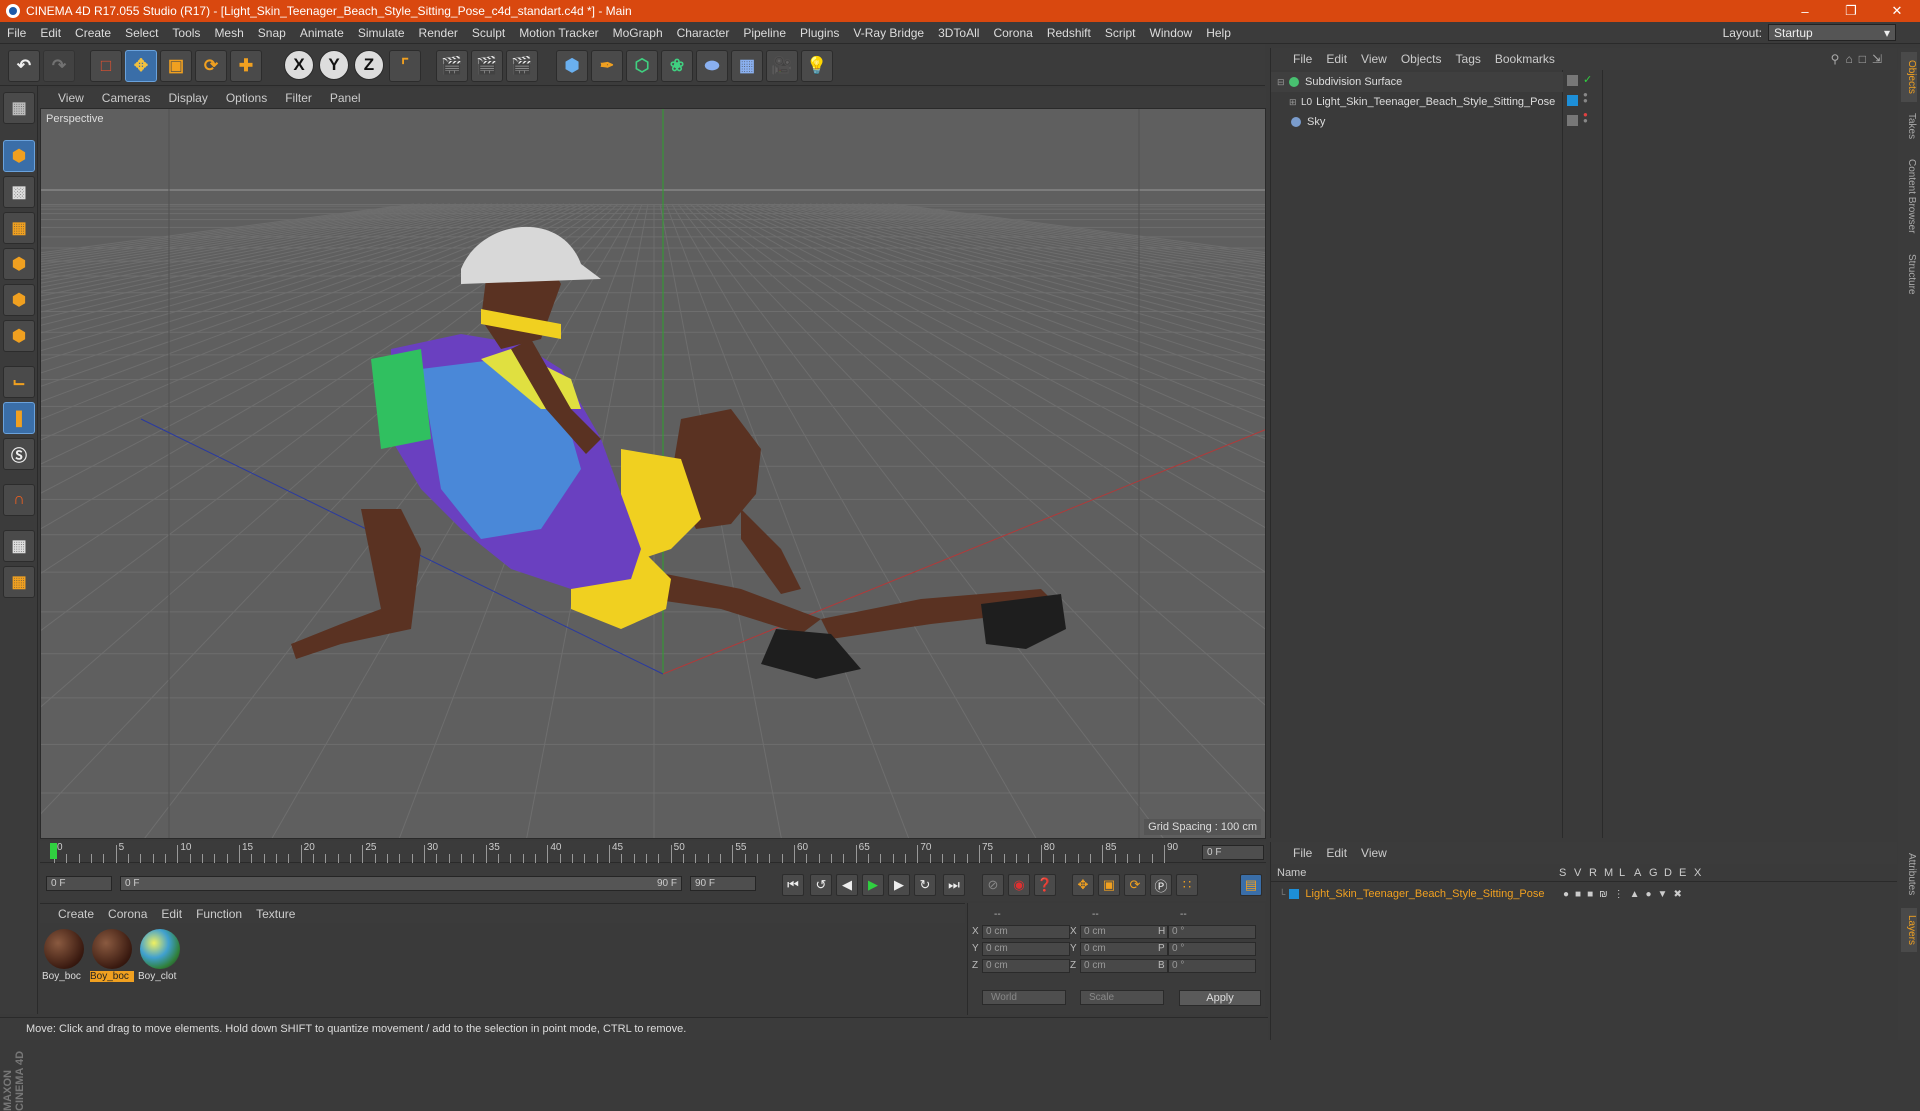 Image resolution: width=1920 pixels, height=1111 pixels. Describe the element at coordinates (19, 500) in the screenshot. I see `snap-button: ∩` at that location.